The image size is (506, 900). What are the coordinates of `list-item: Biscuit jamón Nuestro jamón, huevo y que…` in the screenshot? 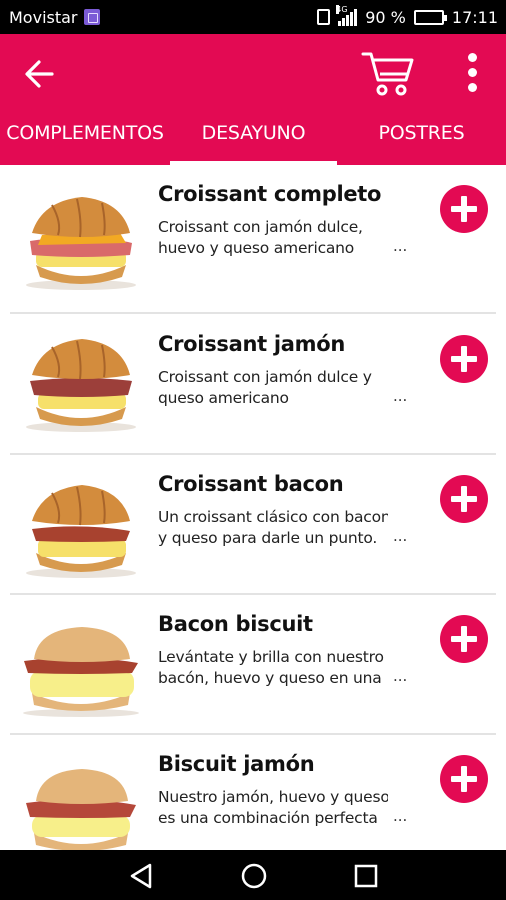 It's located at (253, 792).